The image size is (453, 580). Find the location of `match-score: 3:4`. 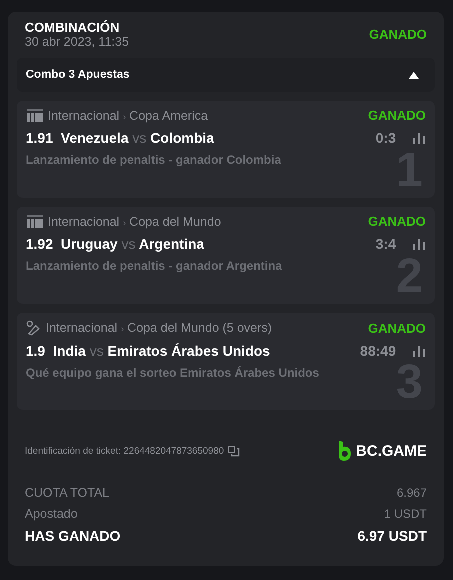

match-score: 3:4 is located at coordinates (386, 244).